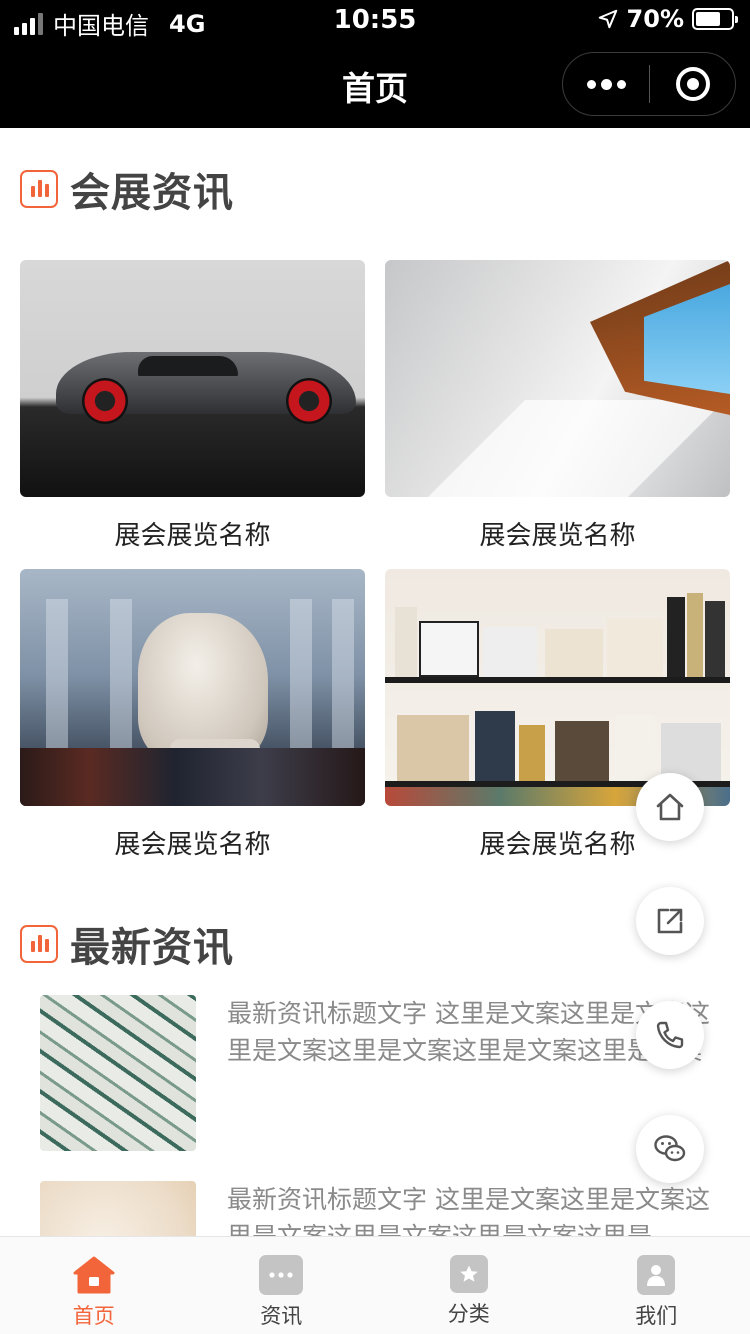  Describe the element at coordinates (192, 687) in the screenshot. I see `statue-bust-image` at that location.